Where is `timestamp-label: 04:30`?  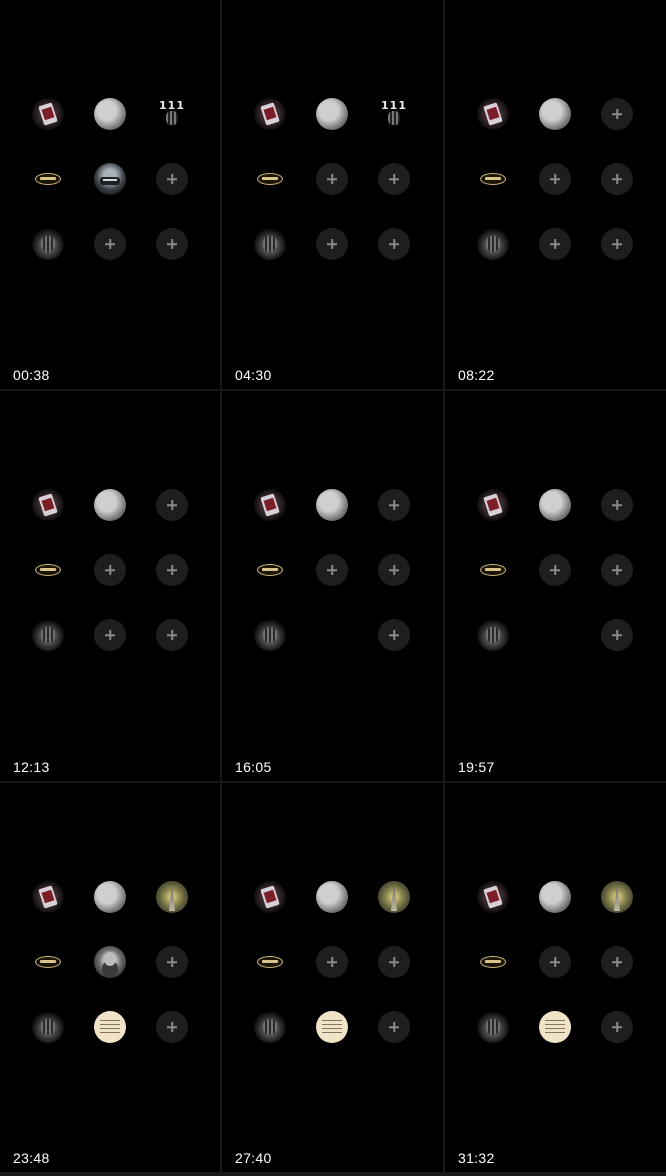 timestamp-label: 04:30 is located at coordinates (253, 375).